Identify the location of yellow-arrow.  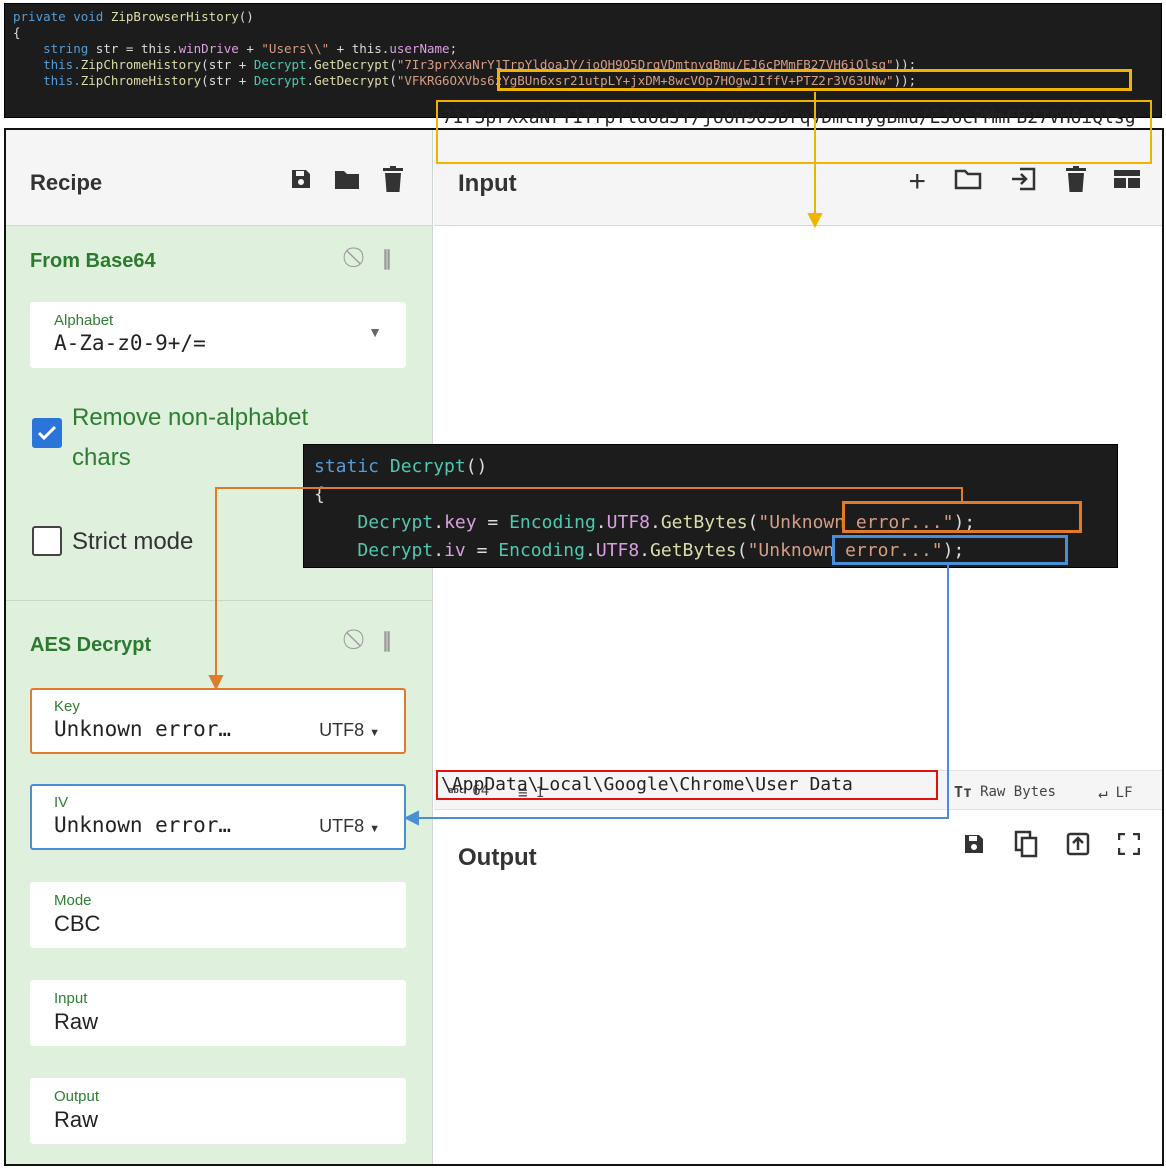
(815, 160).